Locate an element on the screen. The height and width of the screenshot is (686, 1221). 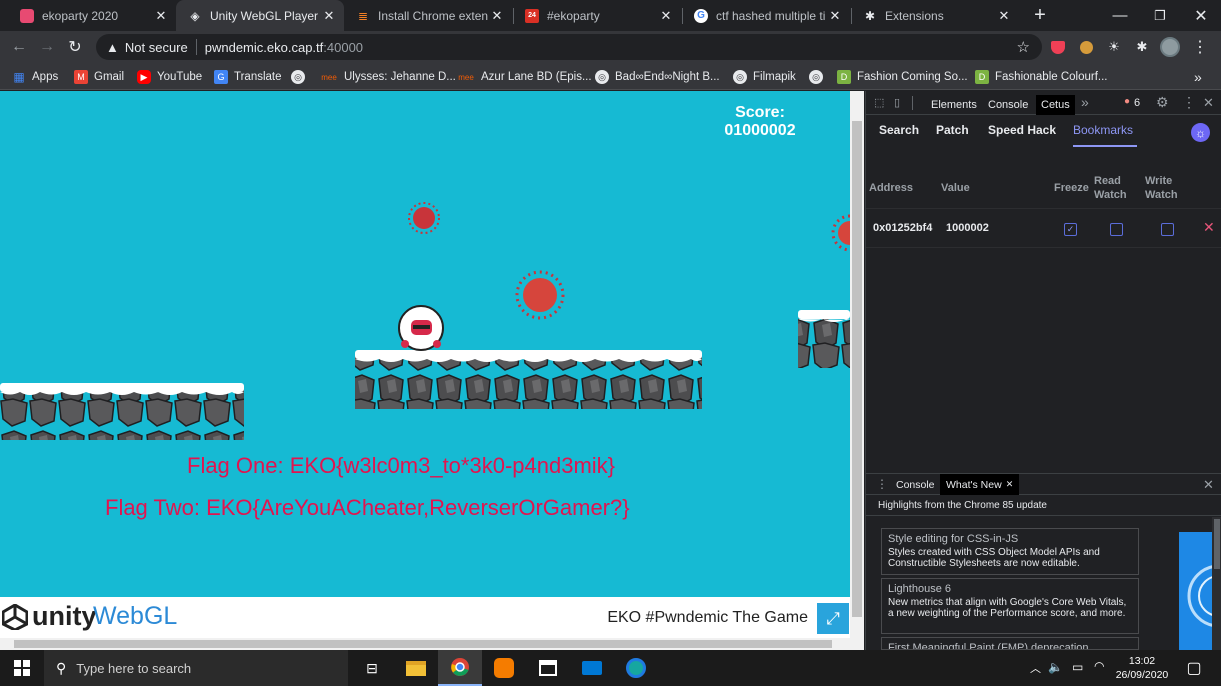
tab-install-chrome-extension: ≣ Install Chrome extension ✕ is located at coordinates (428, 15).